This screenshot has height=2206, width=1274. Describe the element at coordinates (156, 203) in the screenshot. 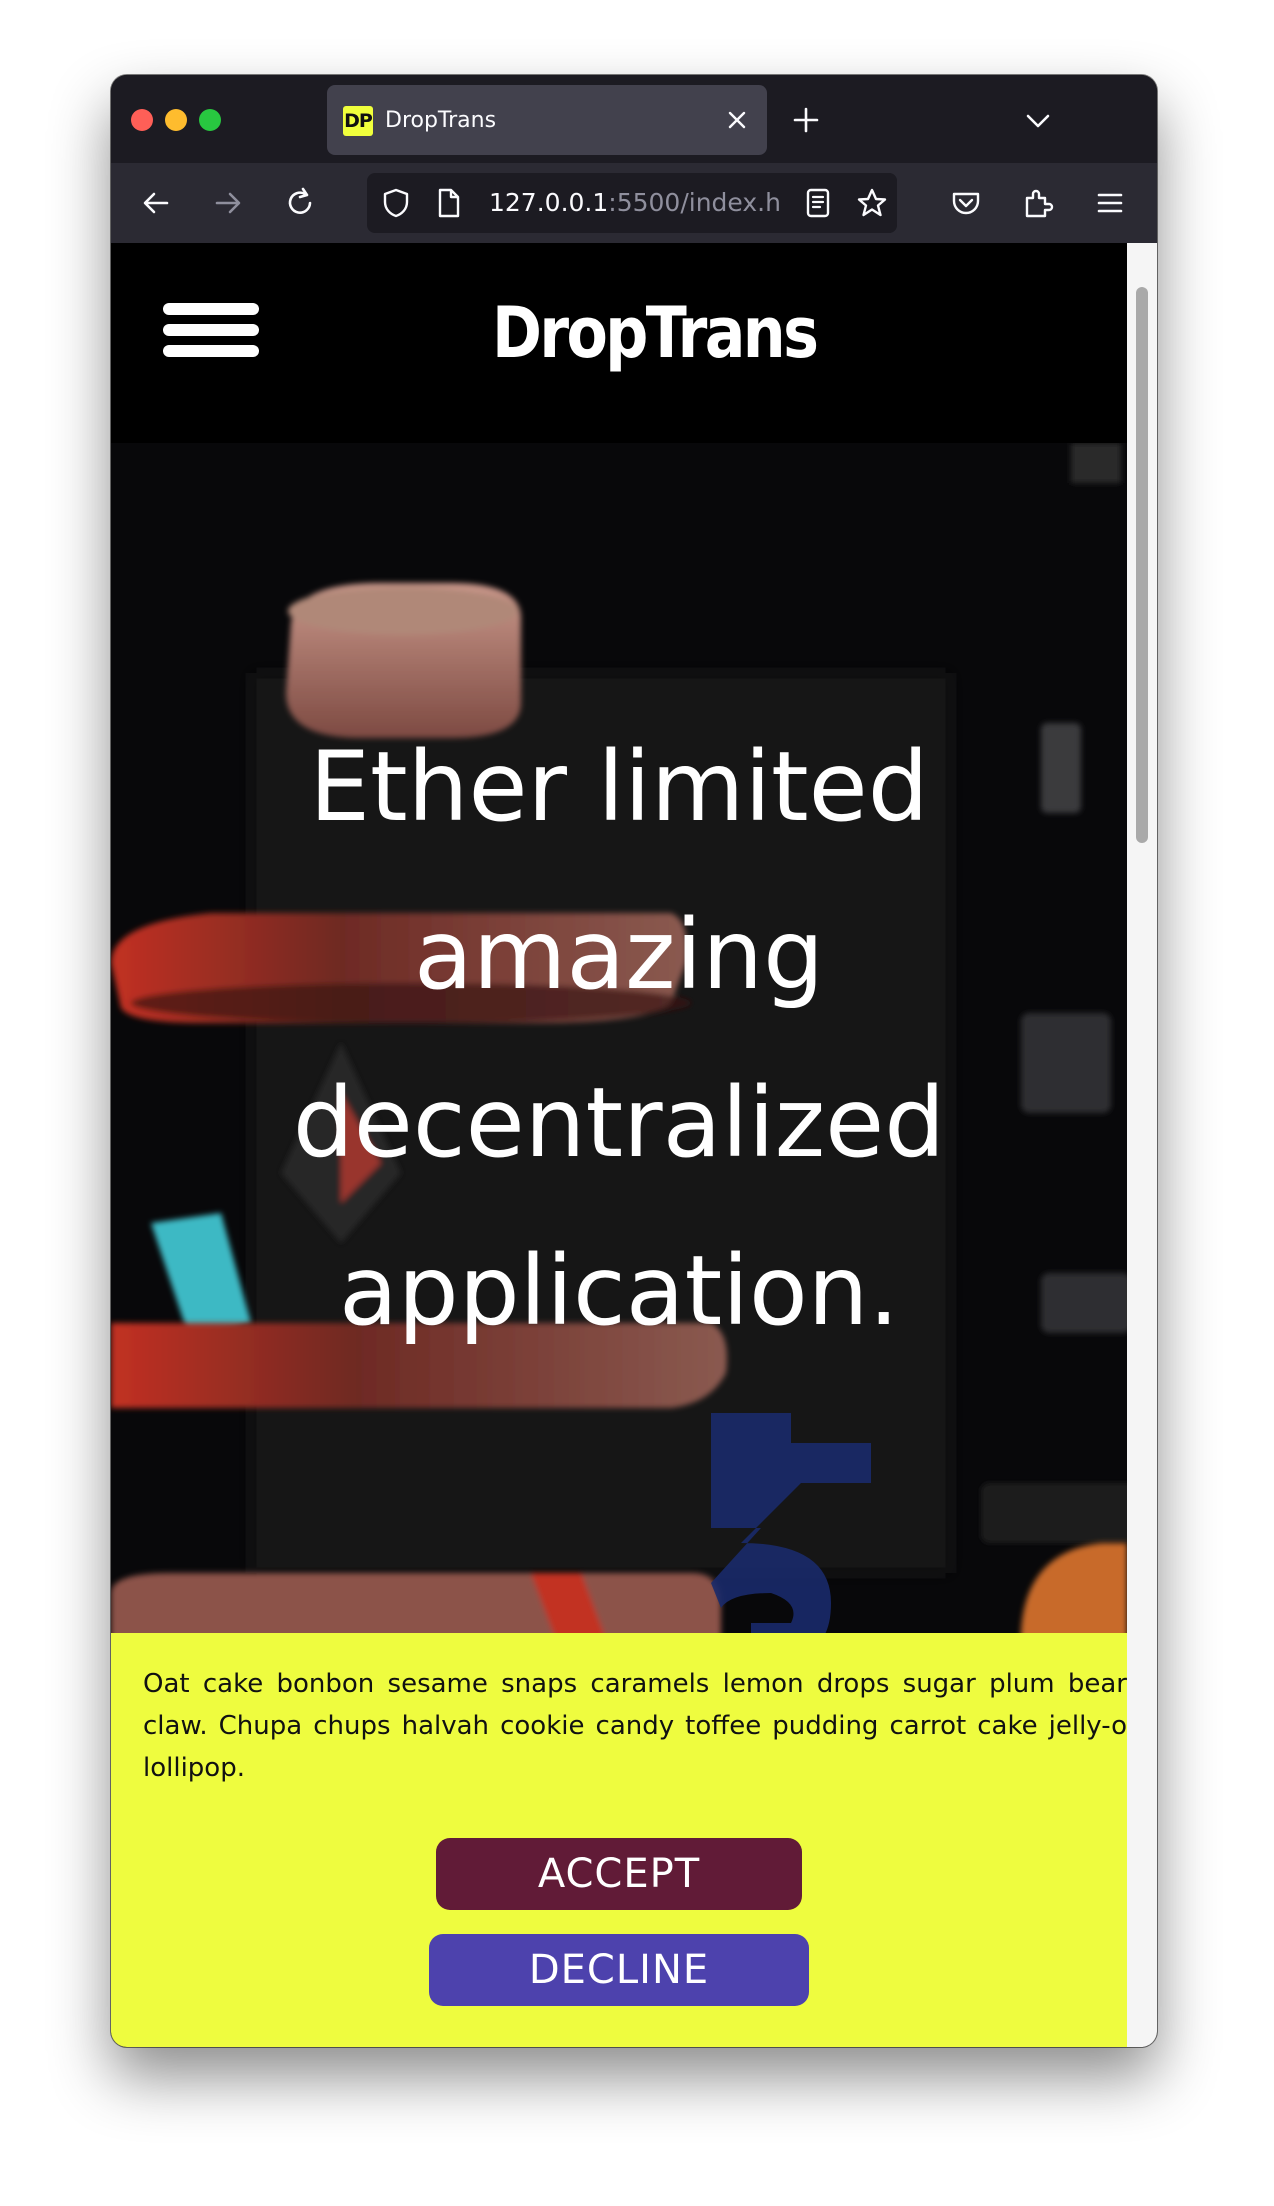

I see `back-arrow-icon` at that location.